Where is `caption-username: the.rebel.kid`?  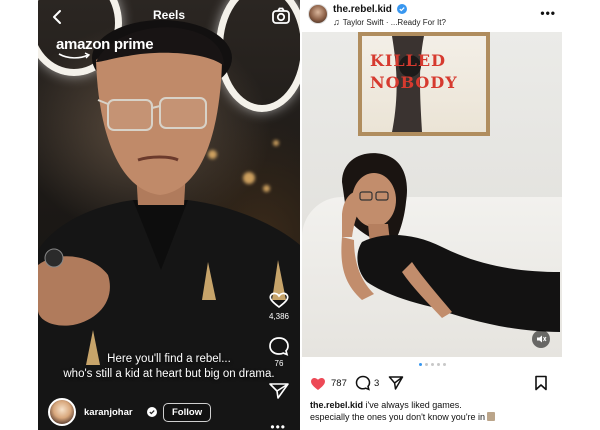 caption-username: the.rebel.kid is located at coordinates (336, 405).